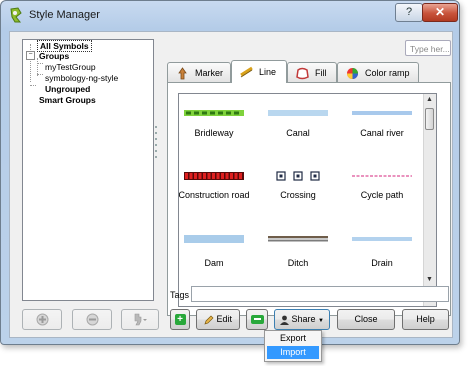 This screenshot has height=366, width=474. I want to click on plus-icon: +, so click(180, 320).